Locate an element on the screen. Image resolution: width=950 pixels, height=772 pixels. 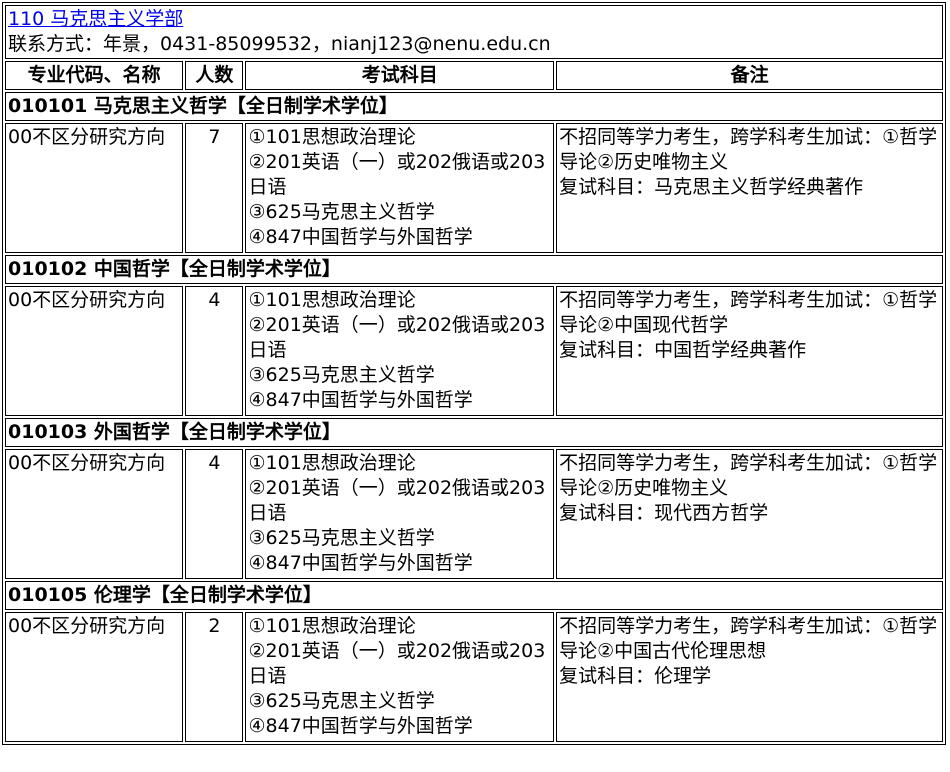
remark-item: 复试科目：现代西方哲学 is located at coordinates (664, 513).